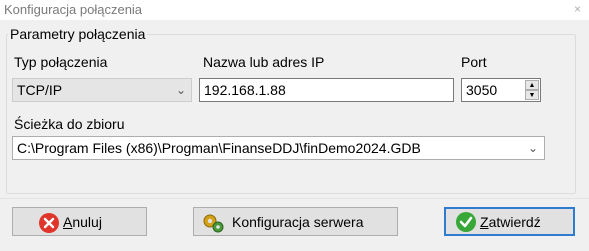 The image size is (589, 251). I want to click on database-path-label: Ścieżka do zbioru, so click(69, 124).